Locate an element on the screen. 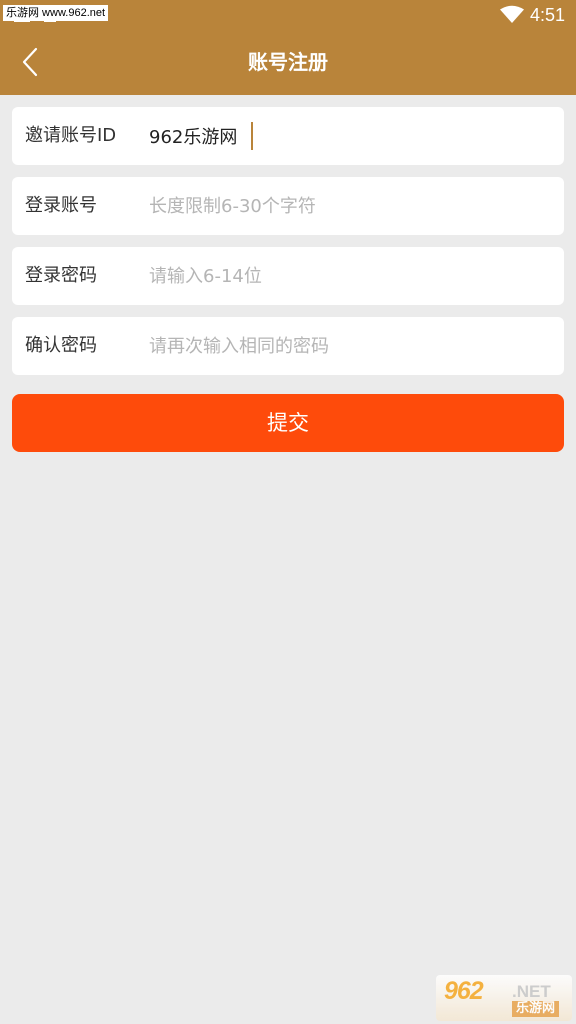 Image resolution: width=576 pixels, height=1024 pixels. invite-id-input is located at coordinates (349, 136).